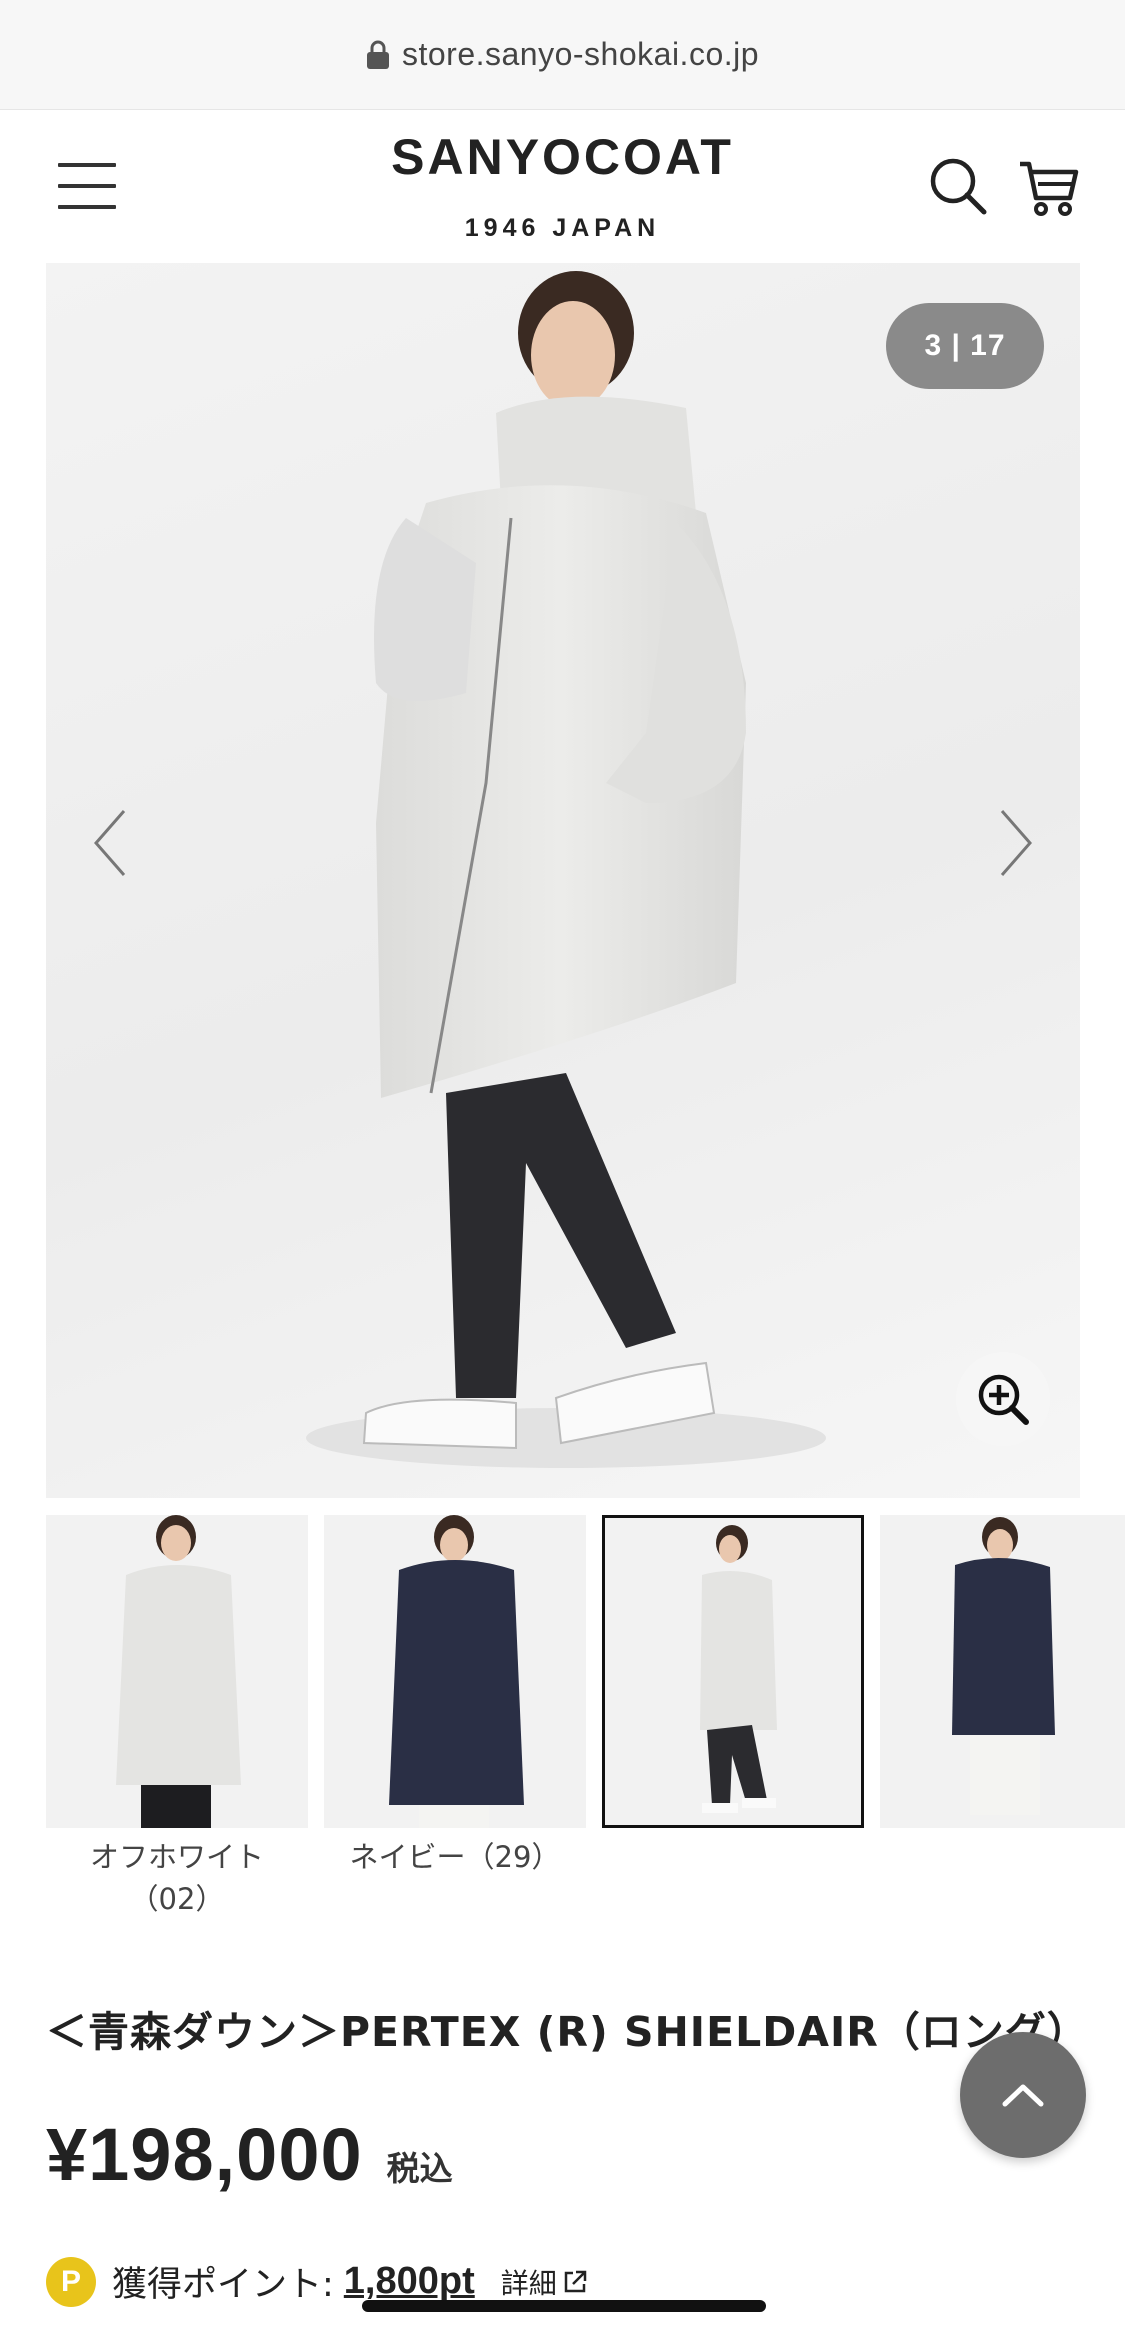 This screenshot has width=1125, height=2337. Describe the element at coordinates (528, 2283) in the screenshot. I see `points-detail-label: 詳細` at that location.